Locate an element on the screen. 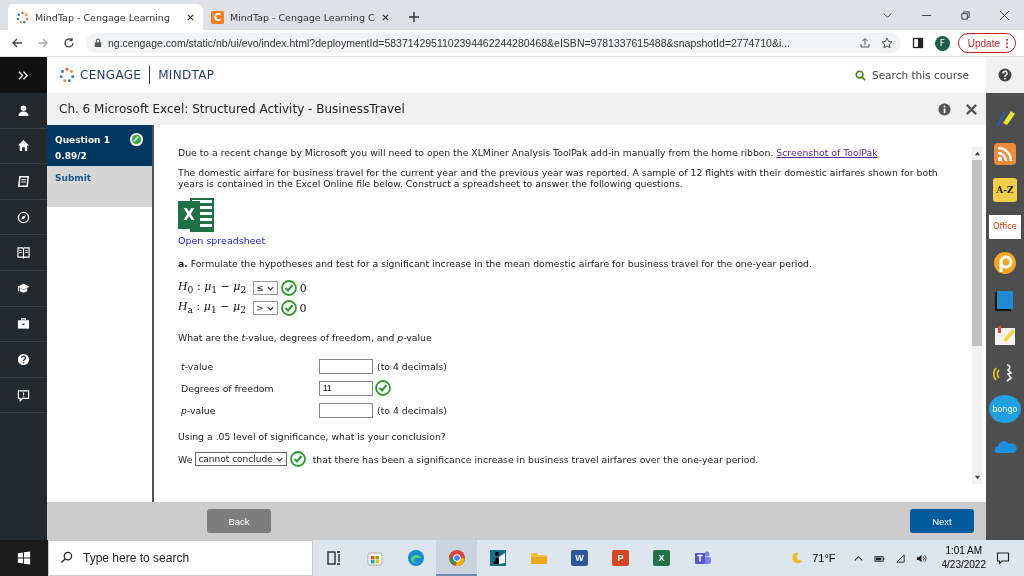 Image resolution: width=1024 pixels, height=576 pixels. field-label: t-value is located at coordinates (197, 366).